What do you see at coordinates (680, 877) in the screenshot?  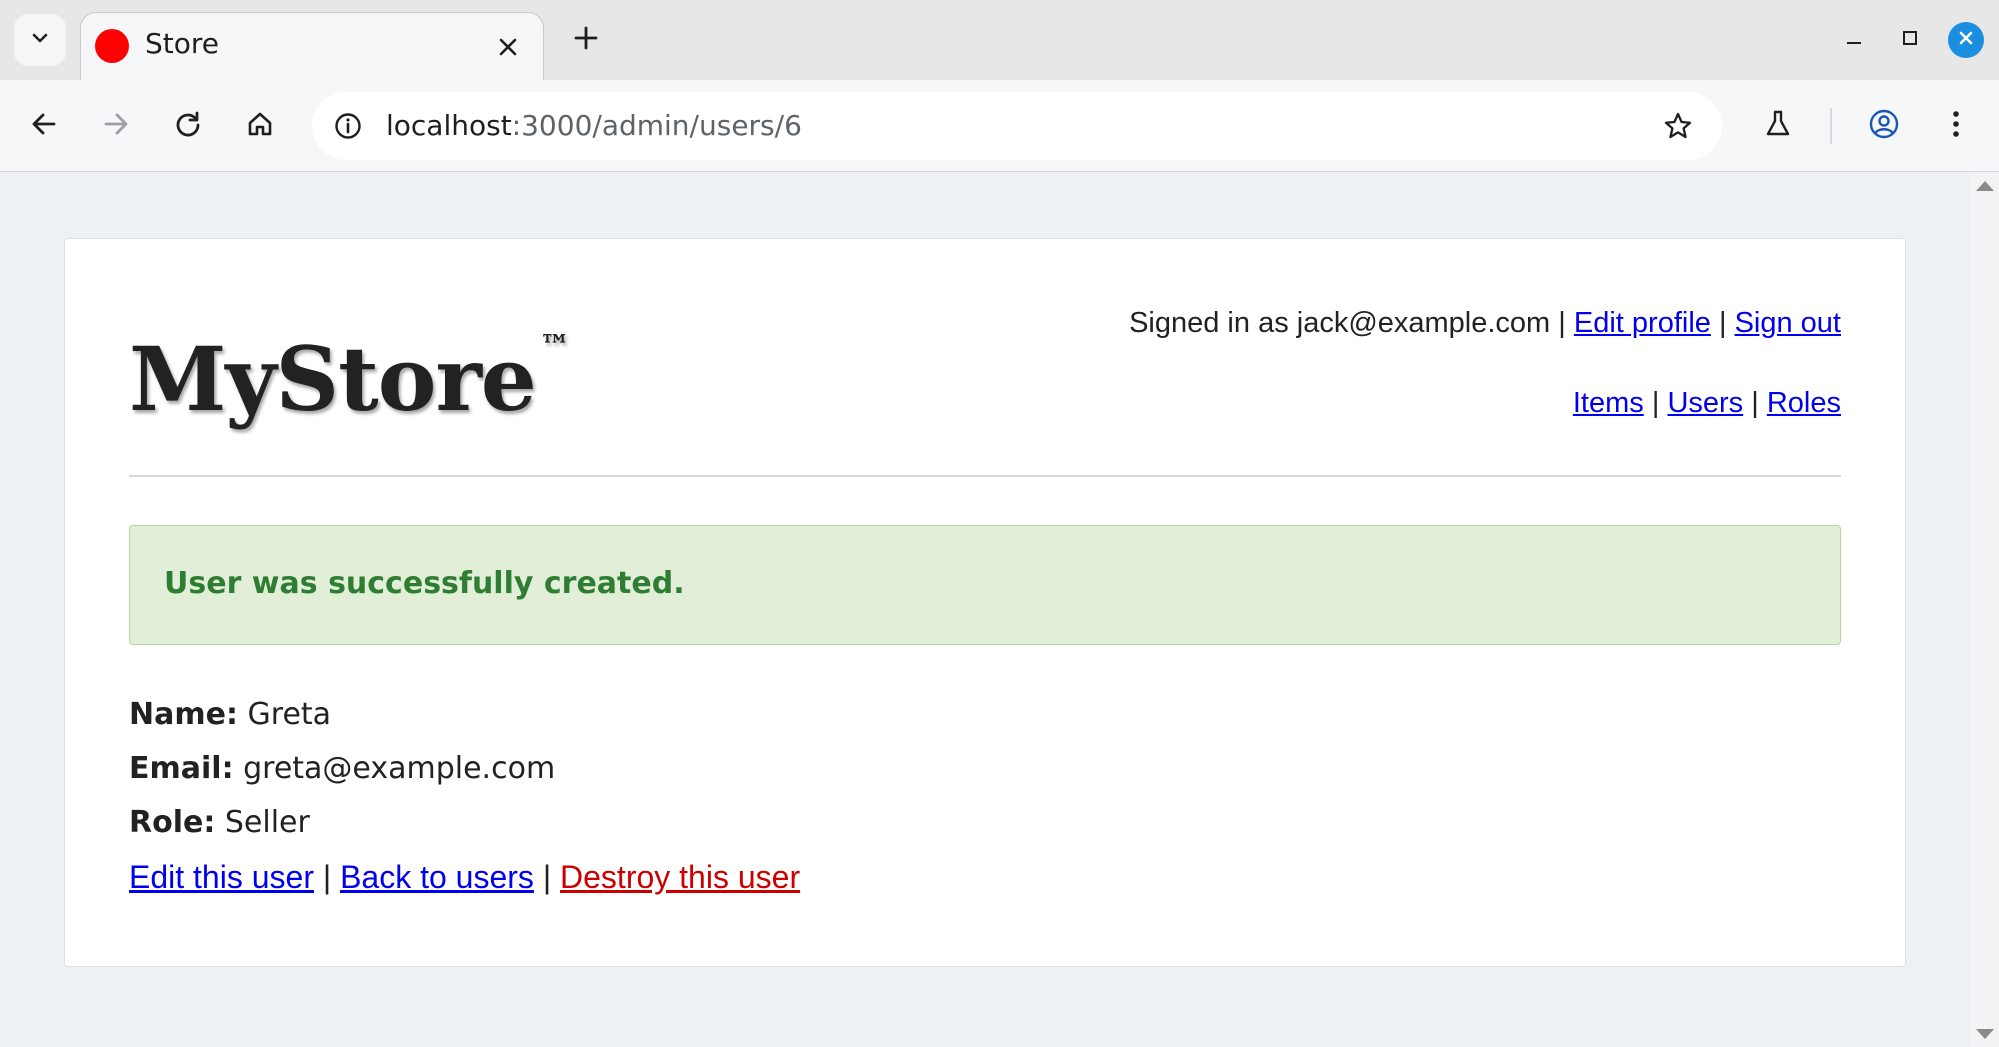 I see `destroy-user-link: Destroy this user` at bounding box center [680, 877].